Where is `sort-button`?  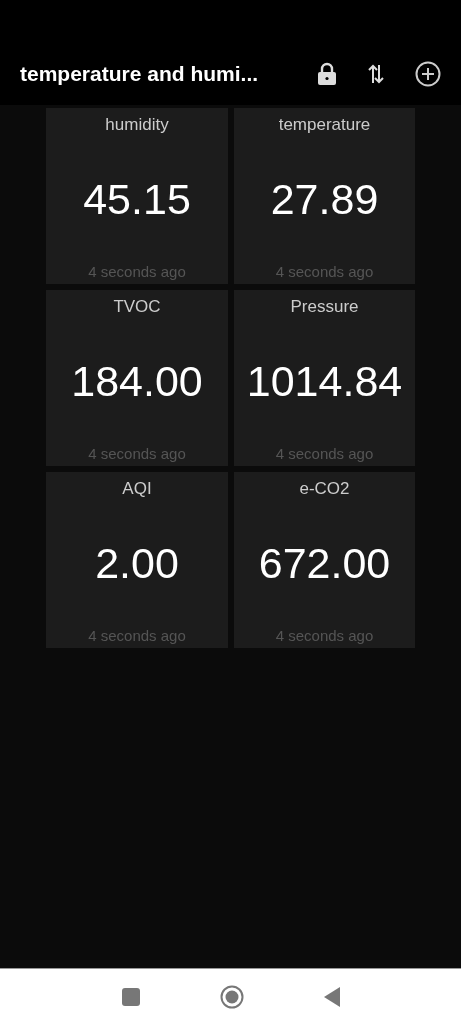 sort-button is located at coordinates (376, 74).